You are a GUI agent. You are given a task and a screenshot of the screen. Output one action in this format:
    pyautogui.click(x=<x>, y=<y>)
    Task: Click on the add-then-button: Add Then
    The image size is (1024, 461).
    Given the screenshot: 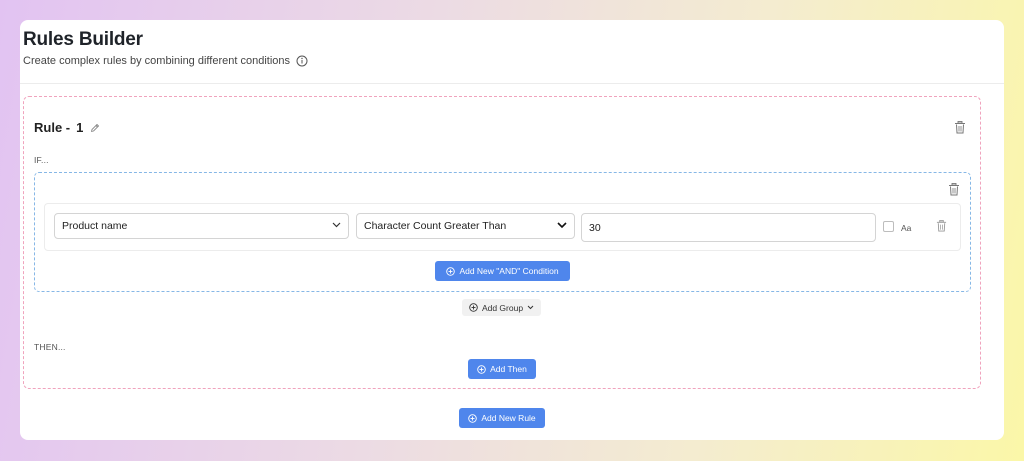 What is the action you would take?
    pyautogui.click(x=502, y=369)
    